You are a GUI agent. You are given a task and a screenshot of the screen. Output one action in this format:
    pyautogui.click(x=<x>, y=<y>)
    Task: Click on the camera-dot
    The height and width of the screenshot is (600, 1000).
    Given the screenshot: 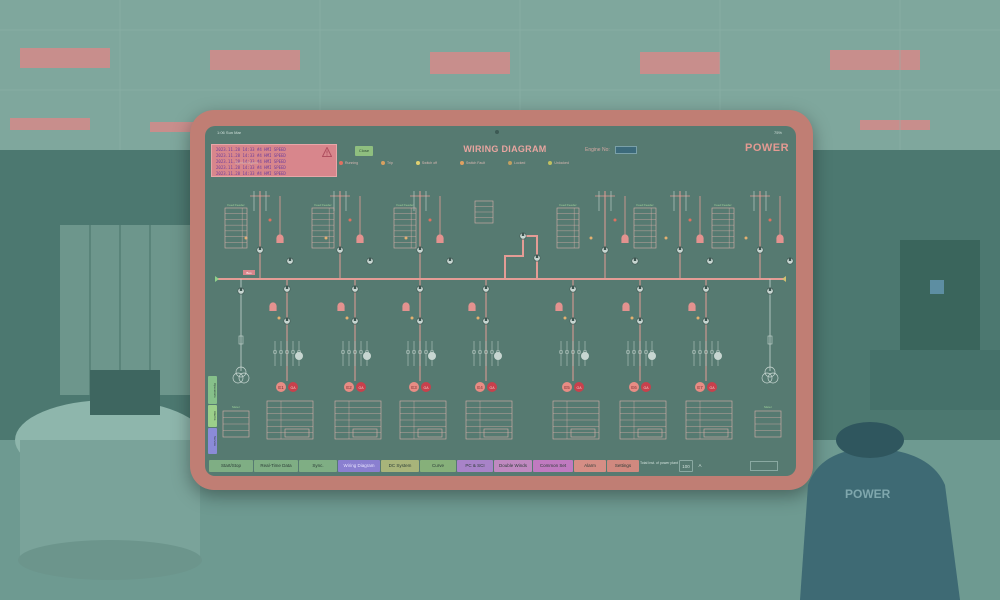 What is the action you would take?
    pyautogui.click(x=497, y=132)
    